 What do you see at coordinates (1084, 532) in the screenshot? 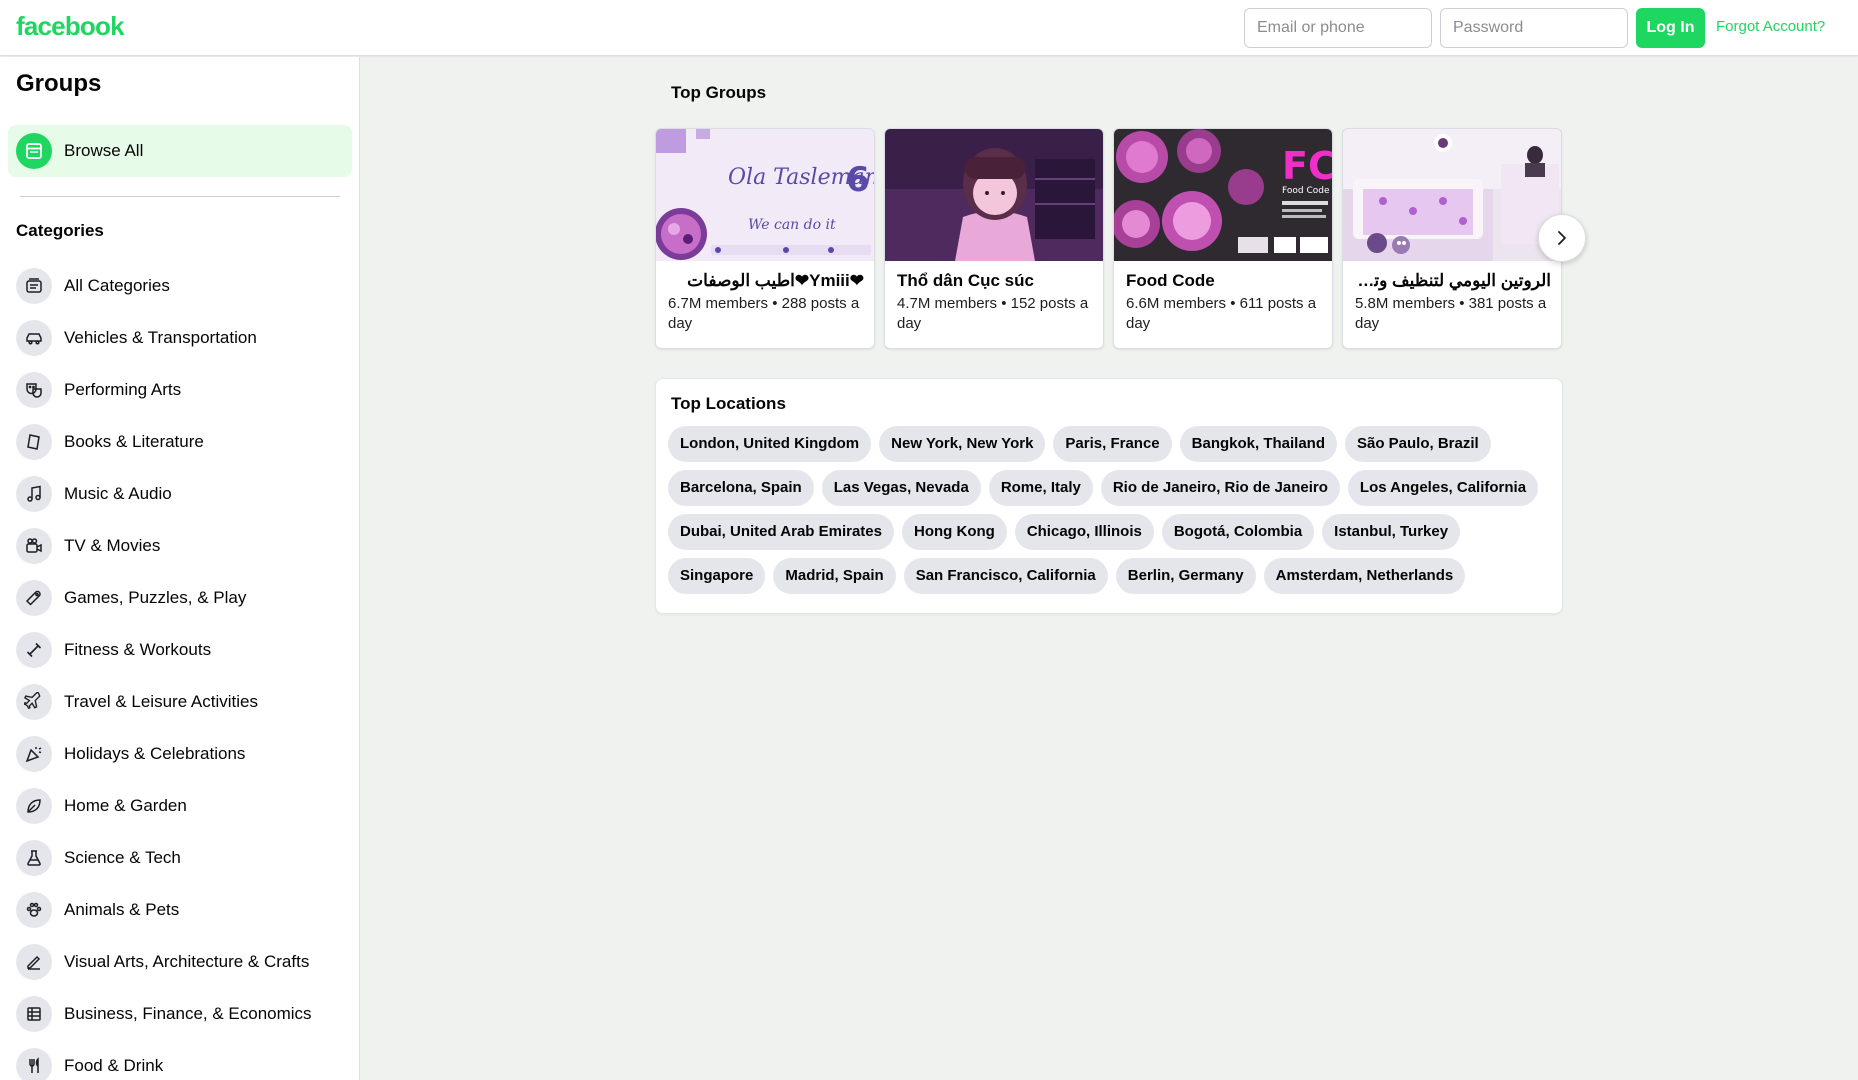
I see `location-chip: Chicago, Illinois` at bounding box center [1084, 532].